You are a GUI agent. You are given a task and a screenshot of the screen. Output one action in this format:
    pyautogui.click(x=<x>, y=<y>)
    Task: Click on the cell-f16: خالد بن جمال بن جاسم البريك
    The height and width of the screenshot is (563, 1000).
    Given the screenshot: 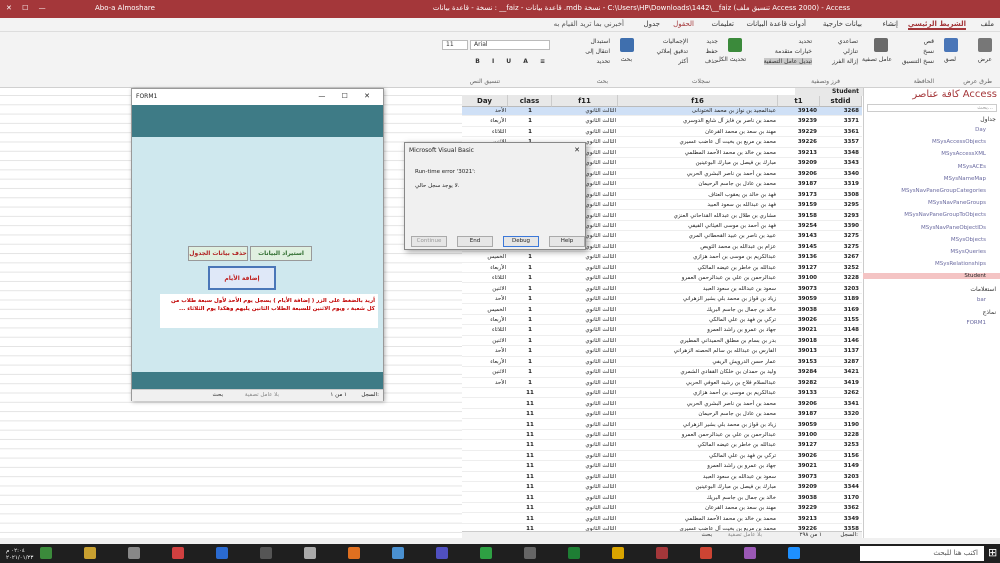 What is the action you would take?
    pyautogui.click(x=698, y=498)
    